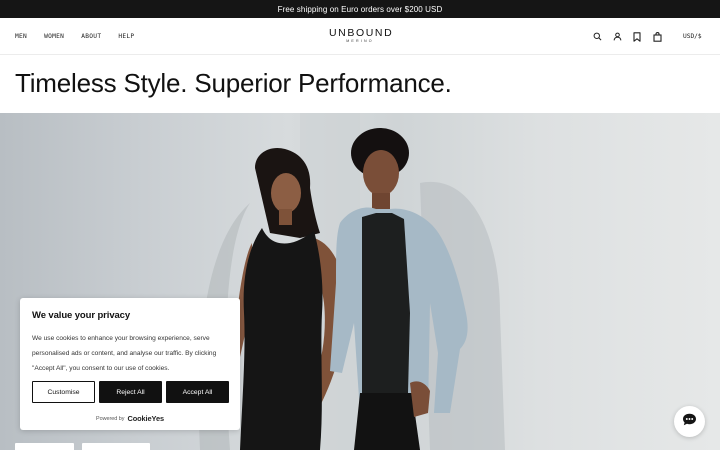 The image size is (720, 450). Describe the element at coordinates (197, 392) in the screenshot. I see `accept-all-button: Accept All` at that location.